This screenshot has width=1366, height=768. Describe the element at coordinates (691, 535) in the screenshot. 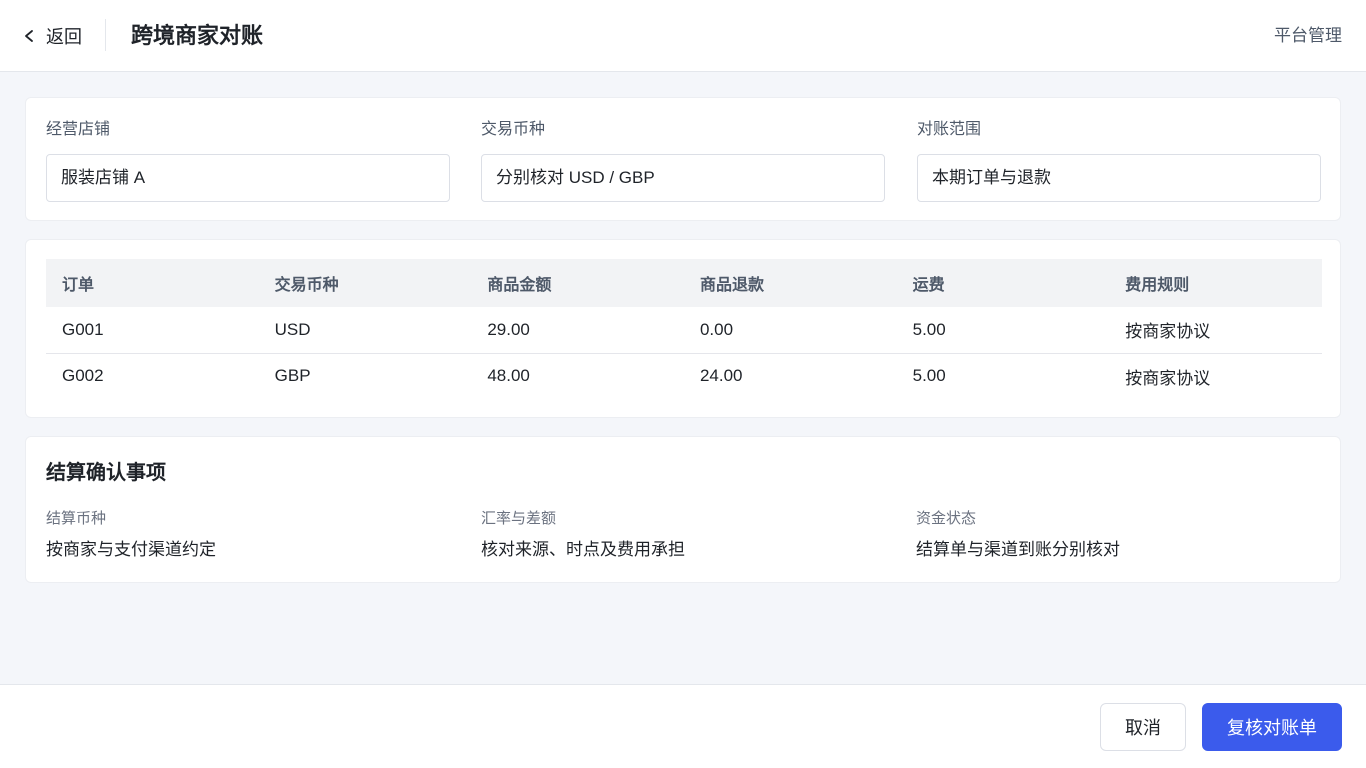

I see `exchange-rate-item: 汇率与差额 核对来源、时点及费用承担` at that location.